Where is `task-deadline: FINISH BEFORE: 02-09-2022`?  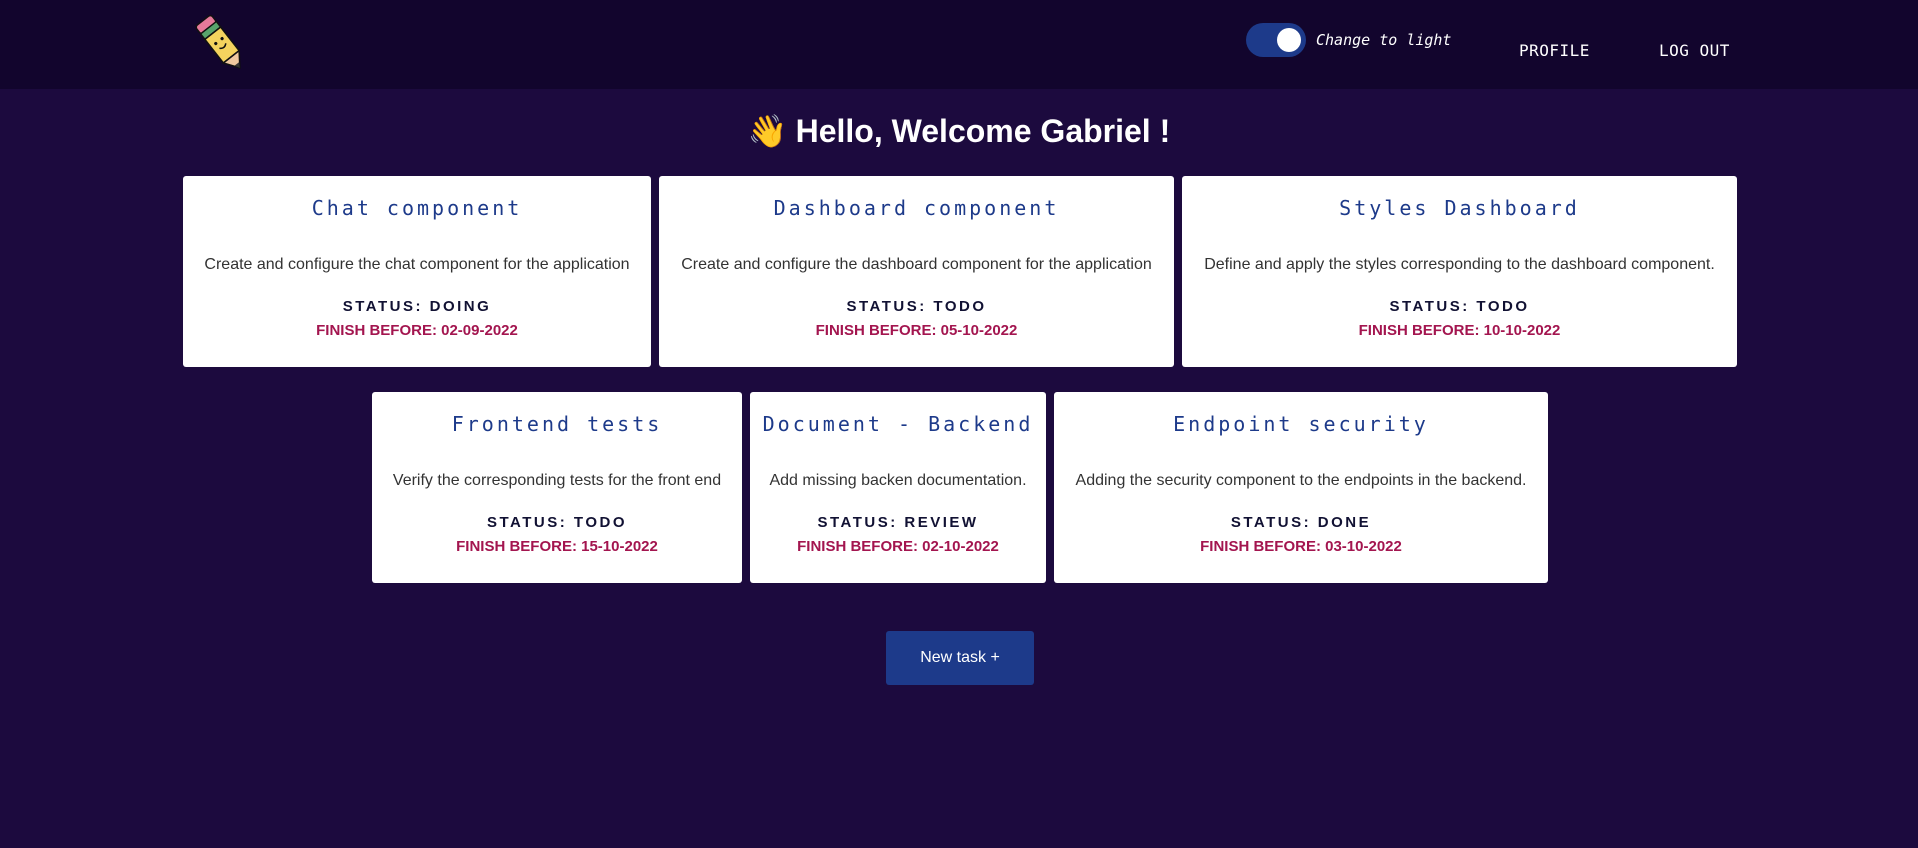
task-deadline: FINISH BEFORE: 02-09-2022 is located at coordinates (417, 330).